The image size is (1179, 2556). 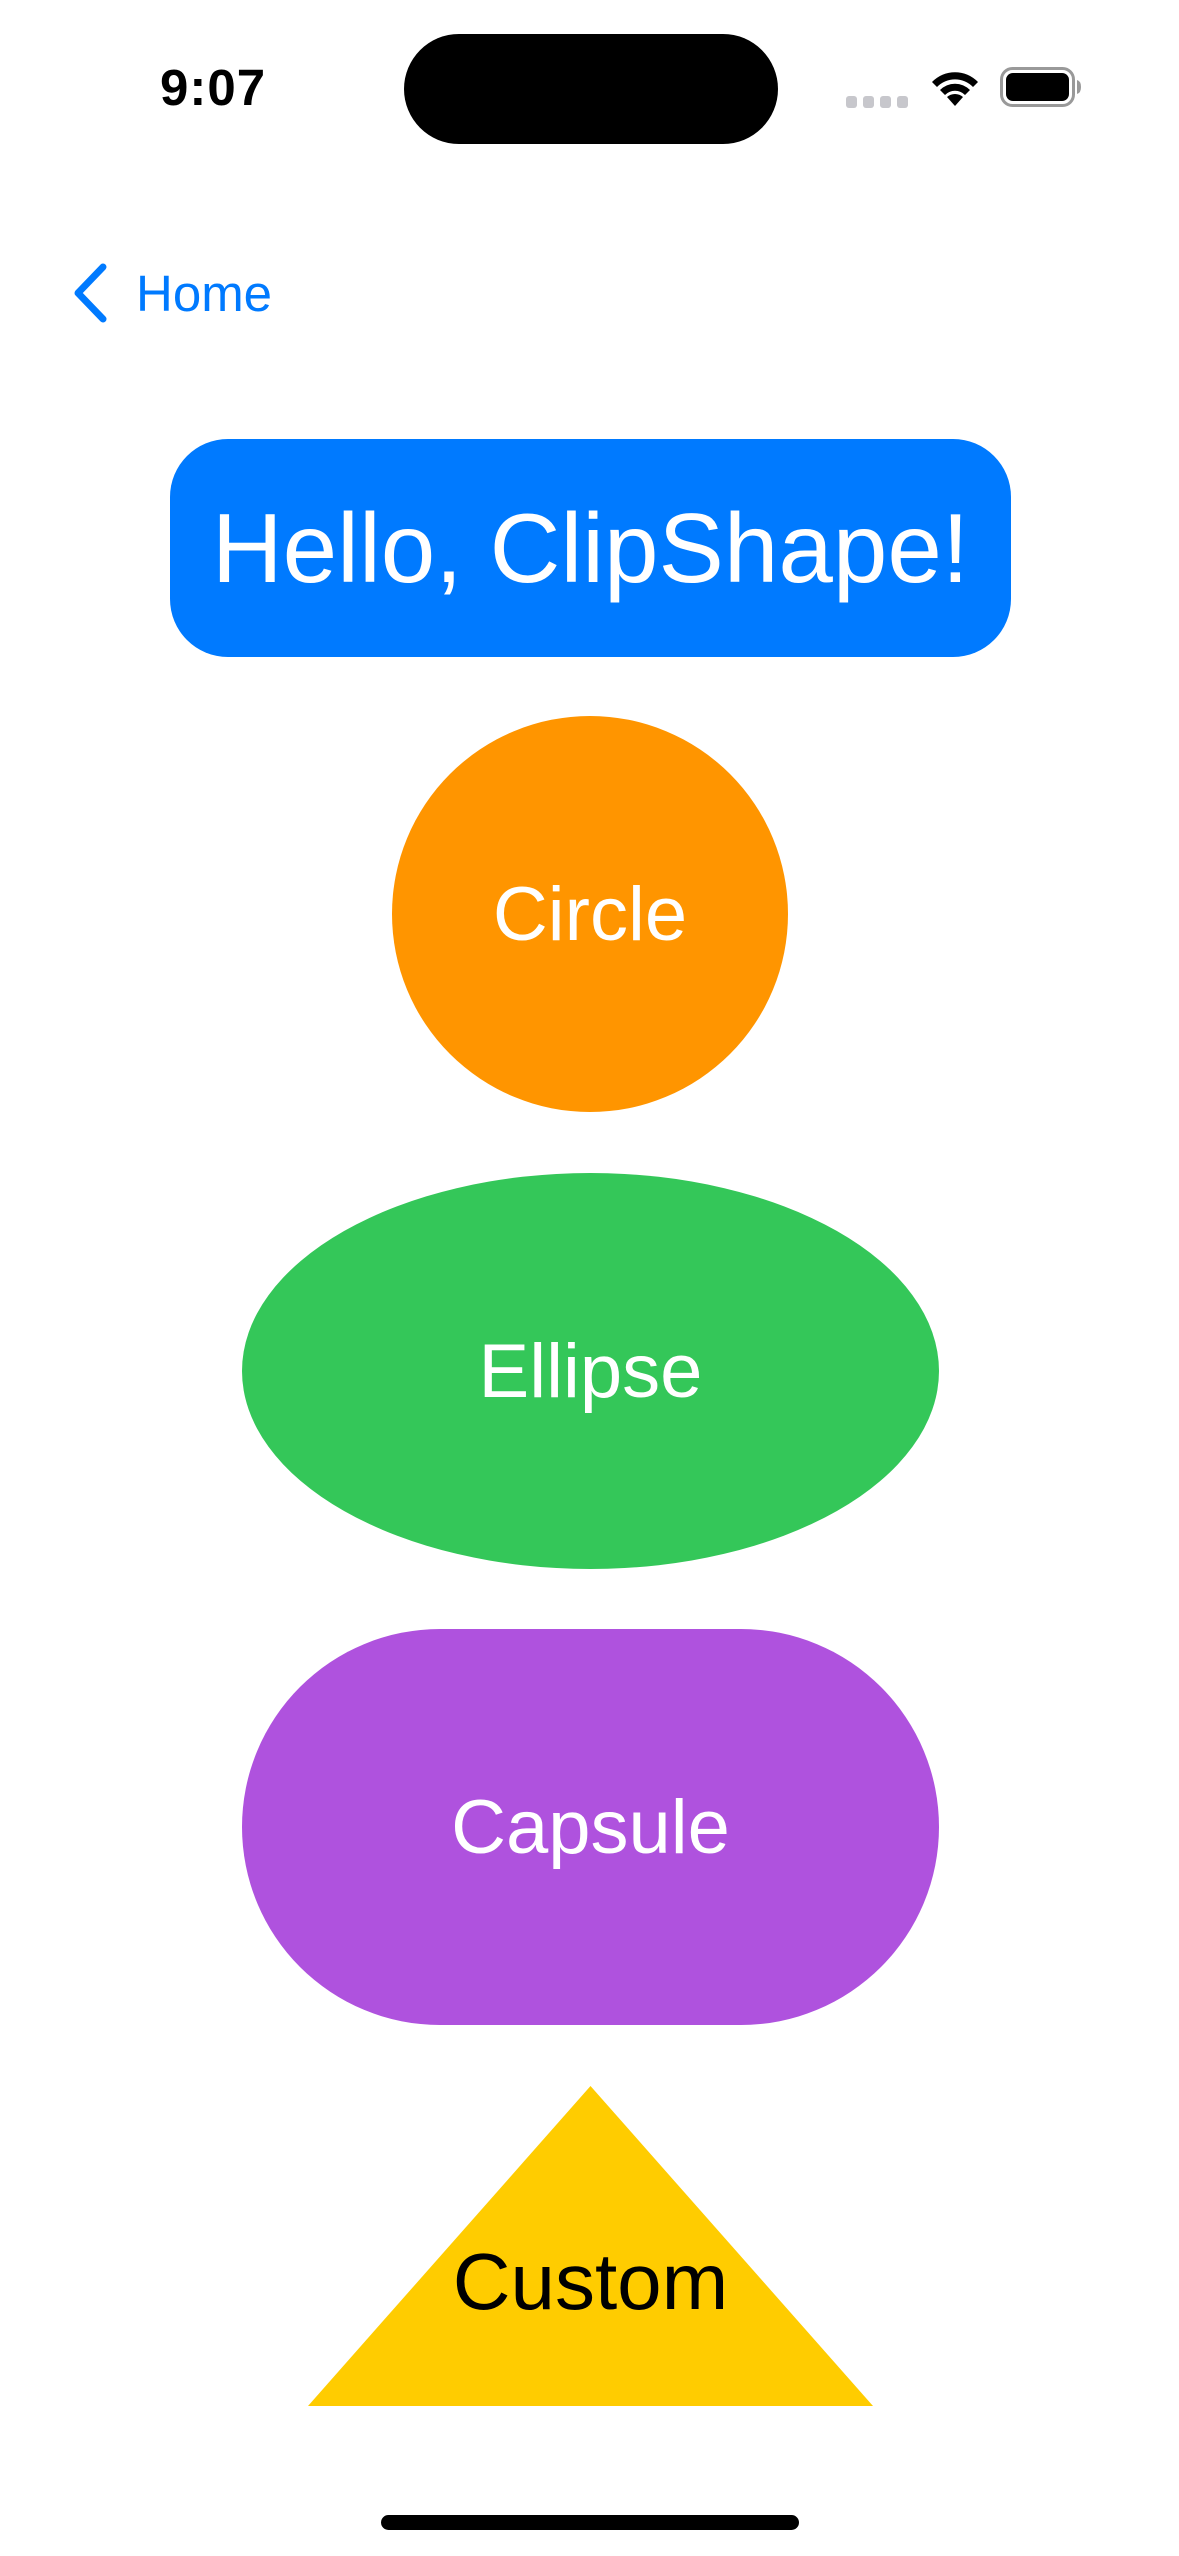 I want to click on capsule-label: Capsule, so click(x=590, y=1827).